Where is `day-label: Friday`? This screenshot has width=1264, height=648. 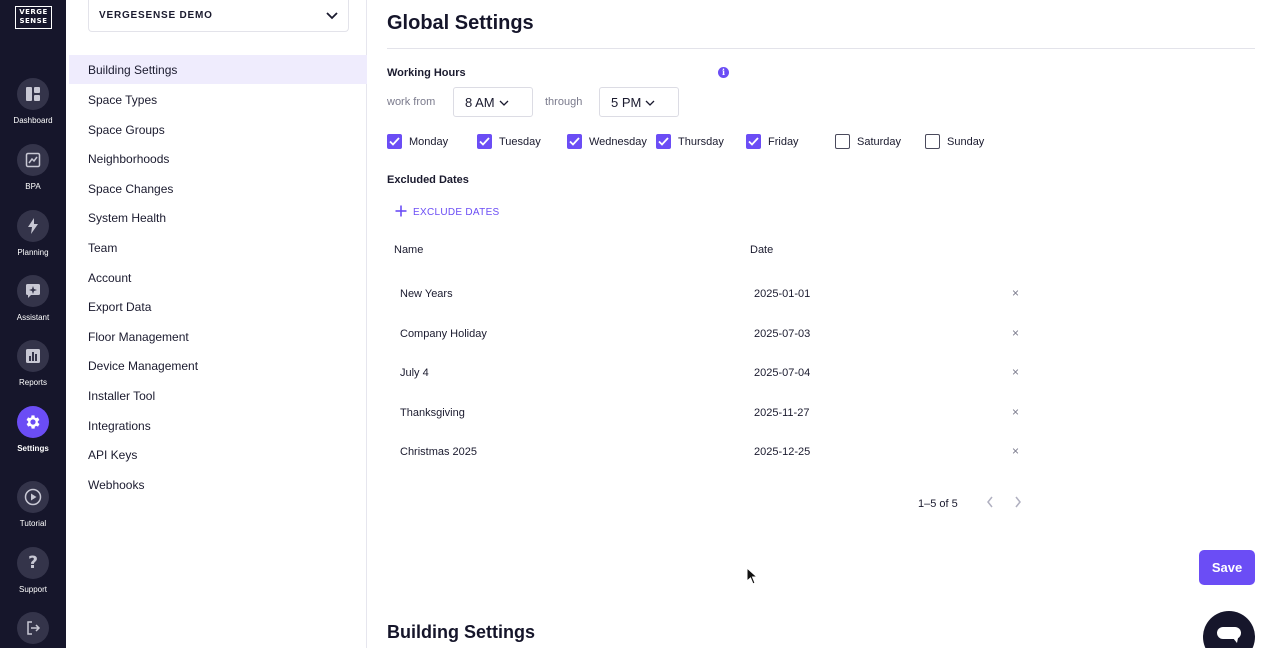 day-label: Friday is located at coordinates (783, 141).